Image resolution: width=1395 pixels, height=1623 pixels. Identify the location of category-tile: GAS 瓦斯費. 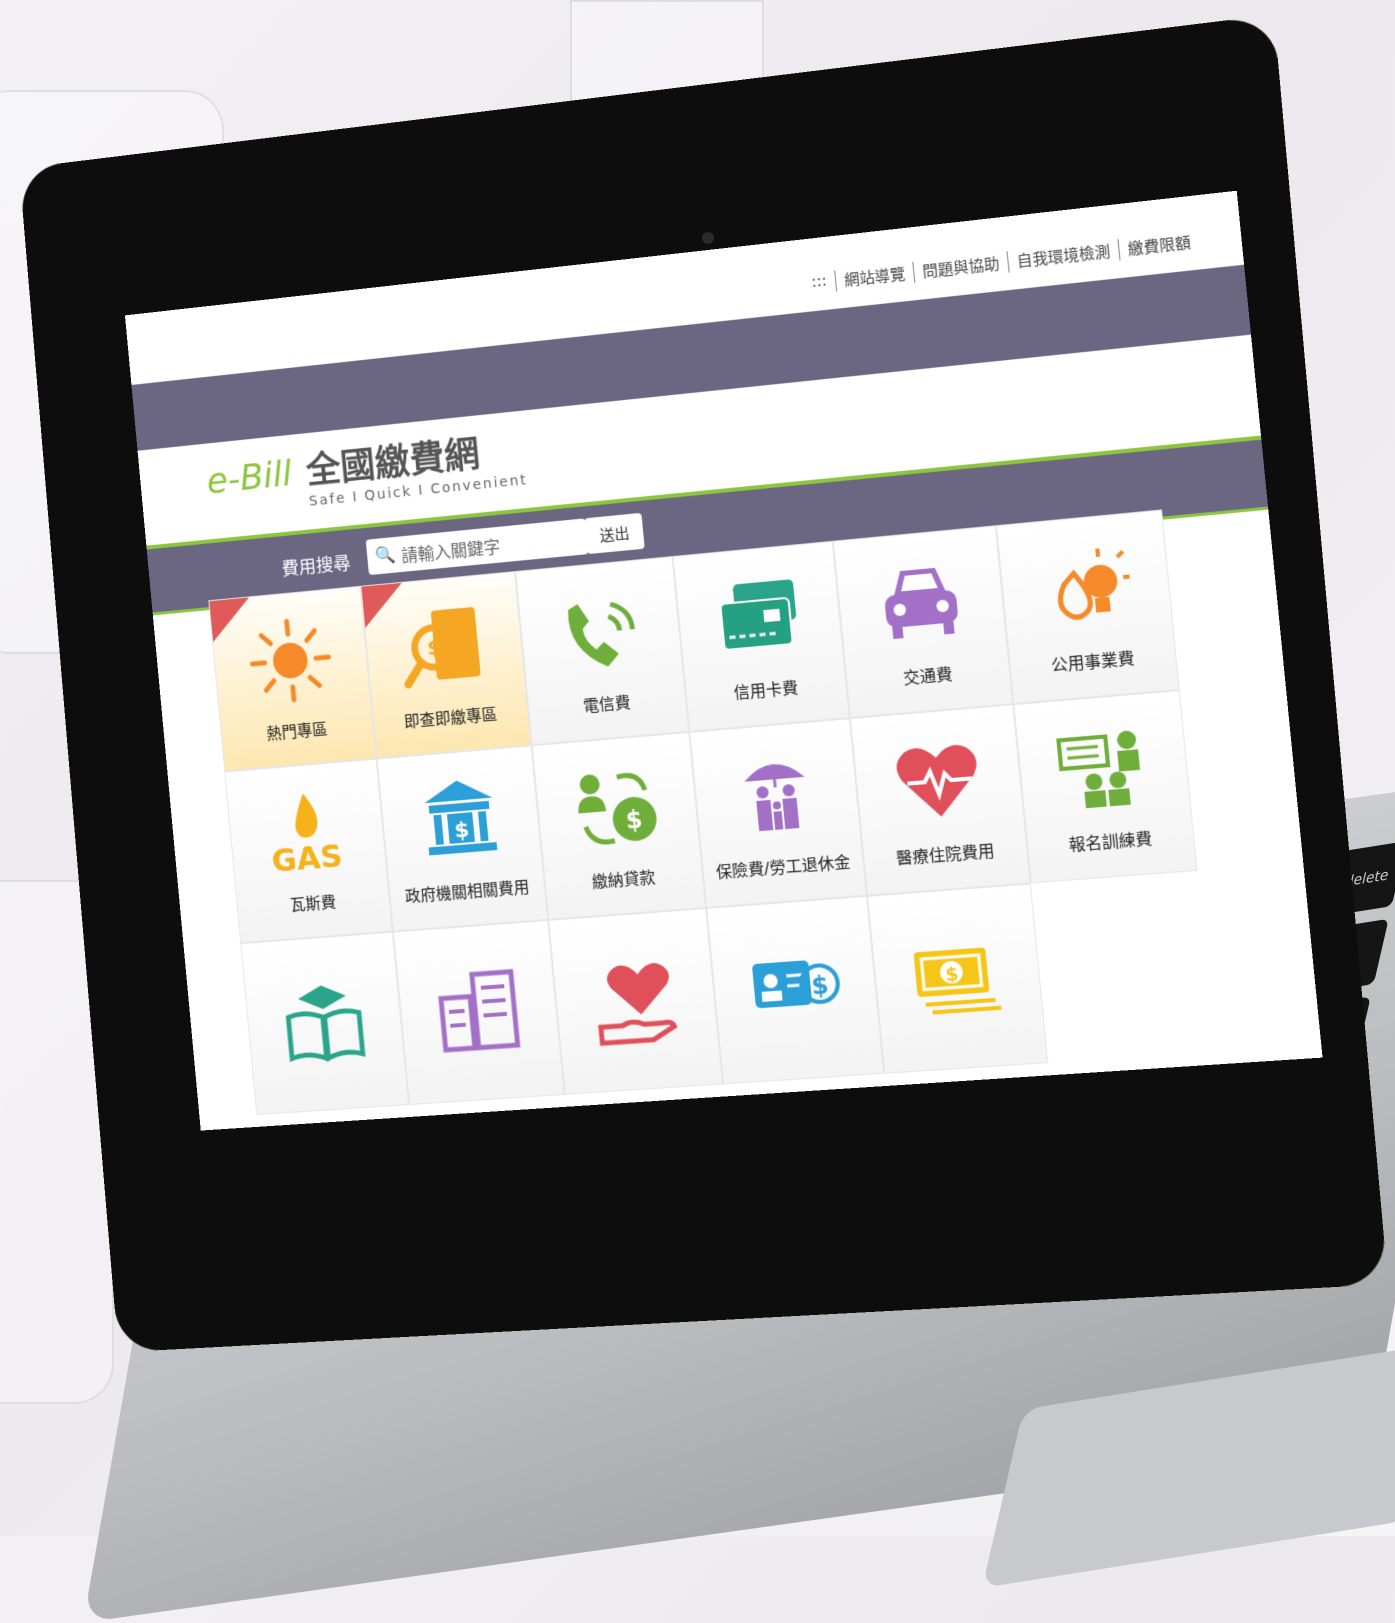
(308, 851).